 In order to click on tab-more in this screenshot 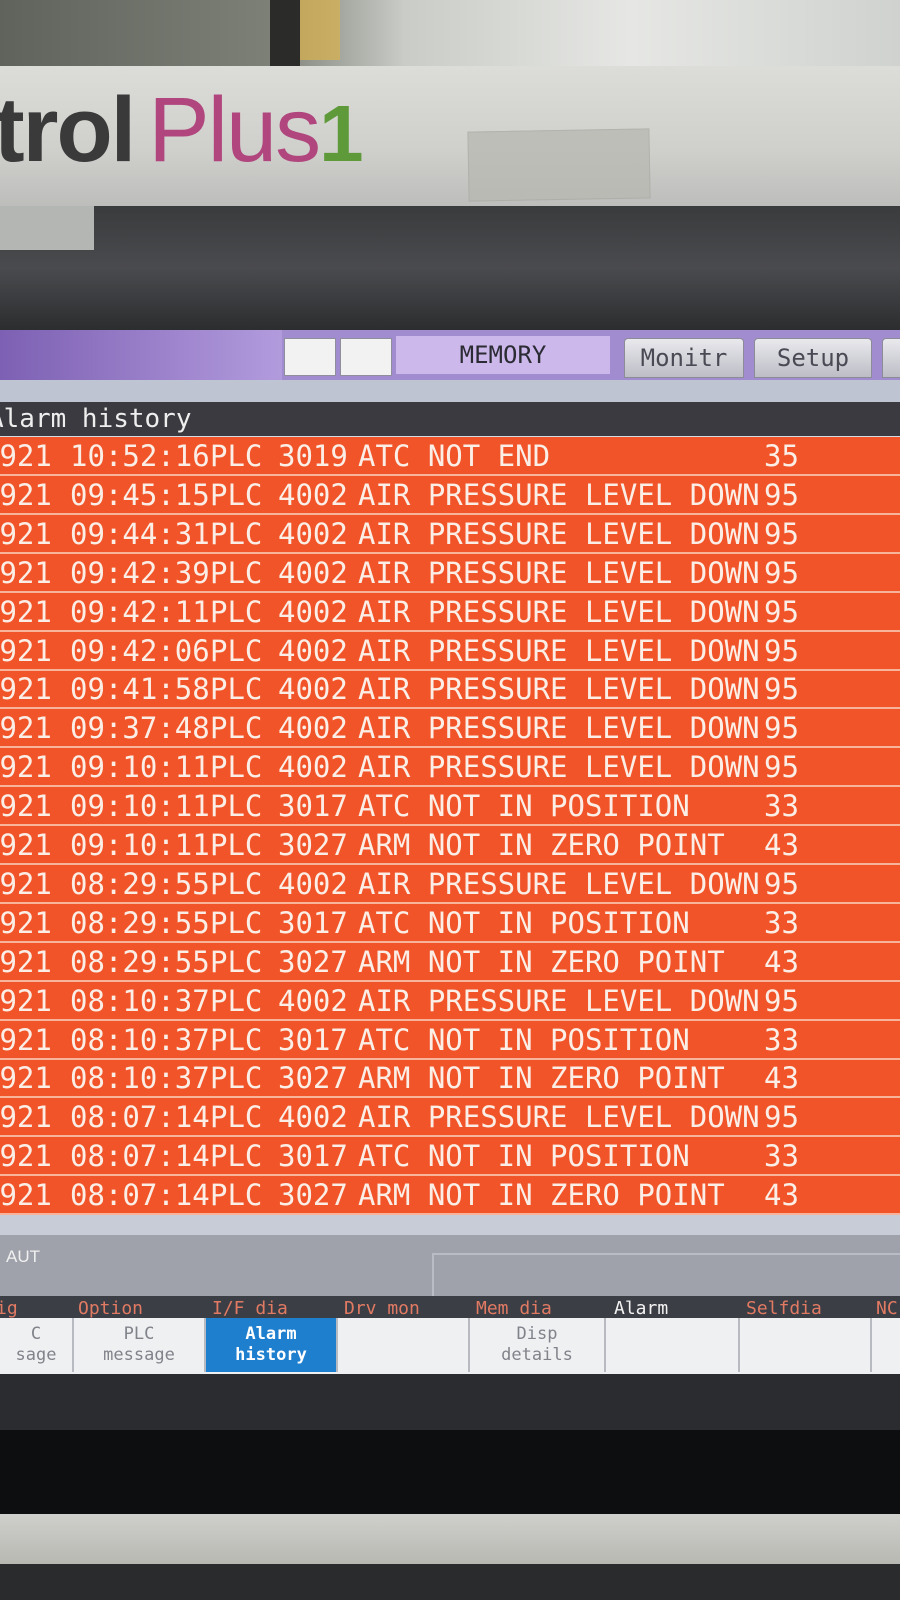, I will do `click(891, 358)`.